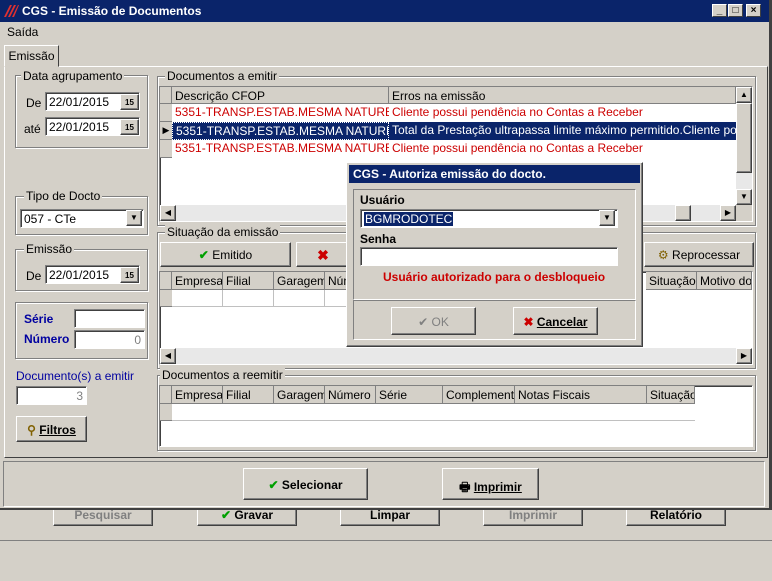 Image resolution: width=772 pixels, height=581 pixels. What do you see at coordinates (305, 484) in the screenshot?
I see `selecionar-button: ✔ Selecionar` at bounding box center [305, 484].